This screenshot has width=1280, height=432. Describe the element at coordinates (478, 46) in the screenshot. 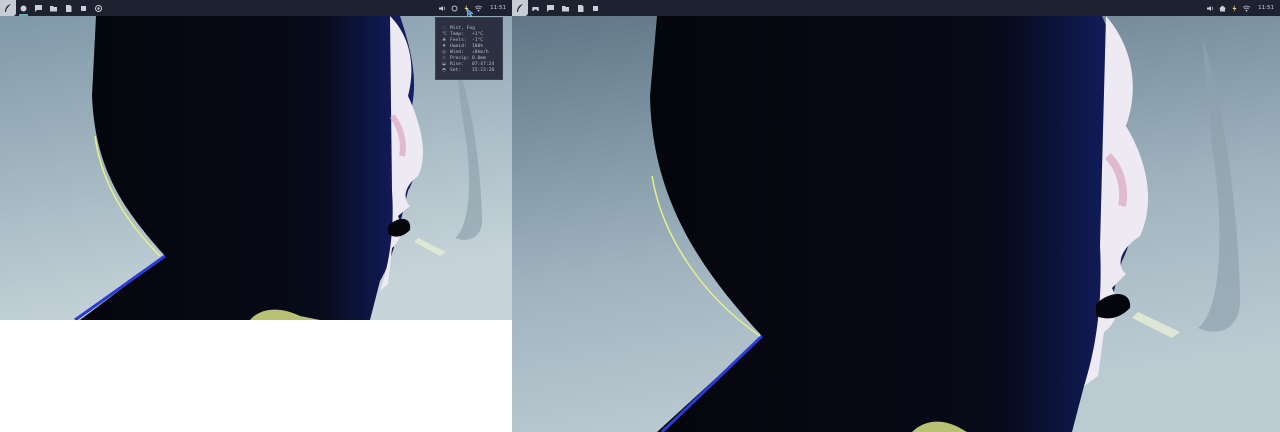

I see `weather-row-value: 100%` at that location.